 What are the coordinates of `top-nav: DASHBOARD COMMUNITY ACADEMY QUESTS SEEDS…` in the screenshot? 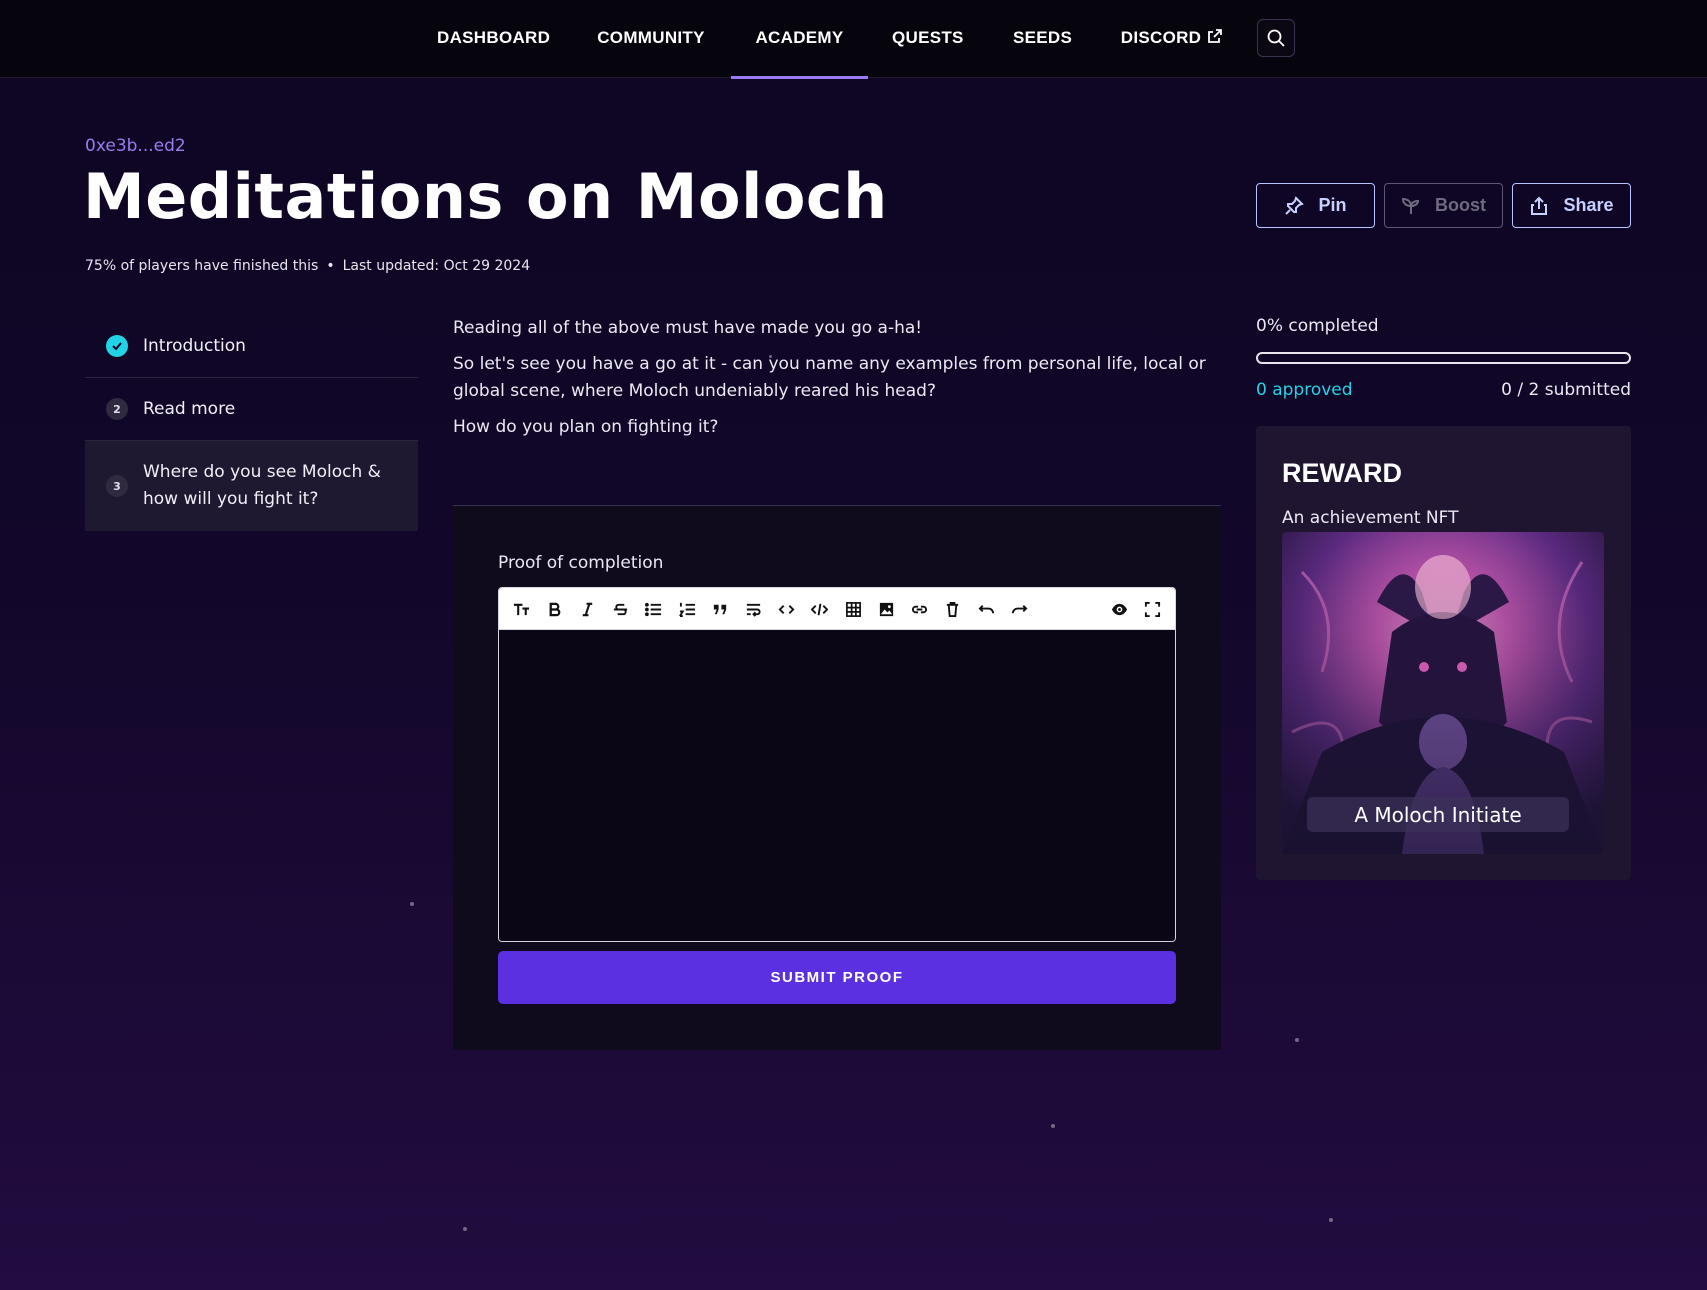 It's located at (853, 39).